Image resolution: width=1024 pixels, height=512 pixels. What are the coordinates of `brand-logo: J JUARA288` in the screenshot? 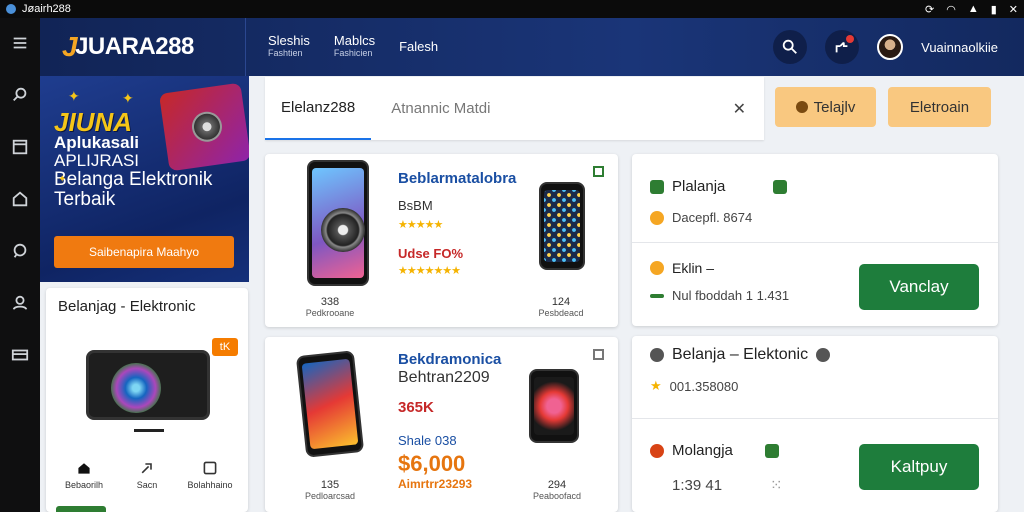 It's located at (143, 47).